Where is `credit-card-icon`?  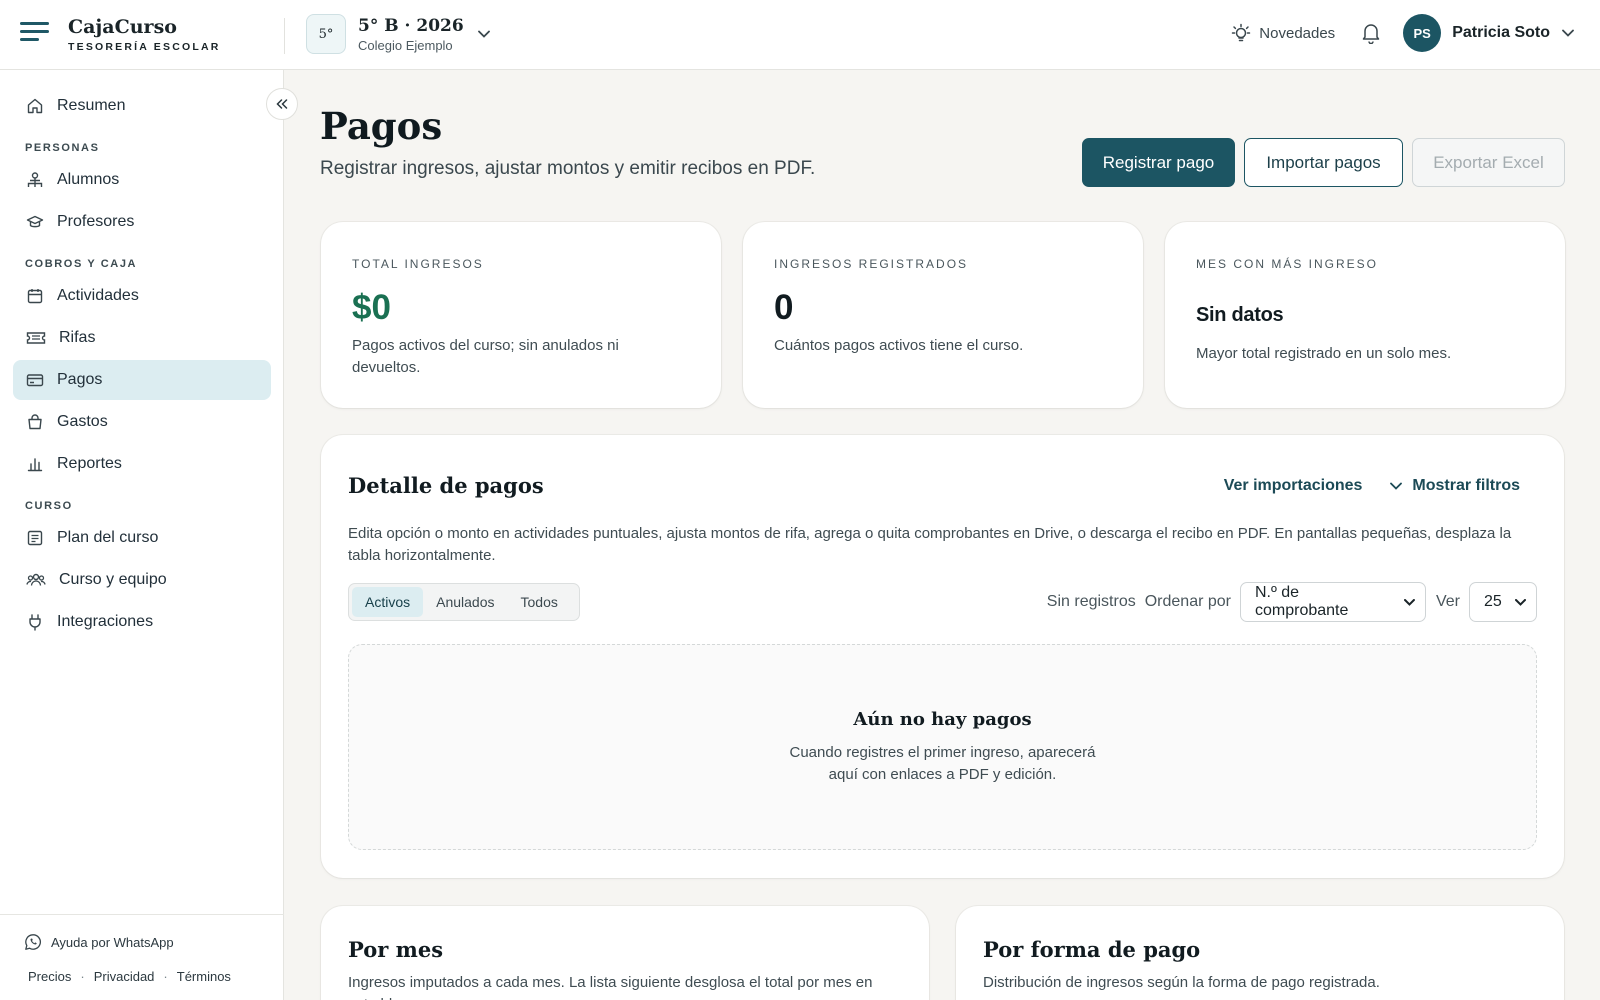
credit-card-icon is located at coordinates (35, 380).